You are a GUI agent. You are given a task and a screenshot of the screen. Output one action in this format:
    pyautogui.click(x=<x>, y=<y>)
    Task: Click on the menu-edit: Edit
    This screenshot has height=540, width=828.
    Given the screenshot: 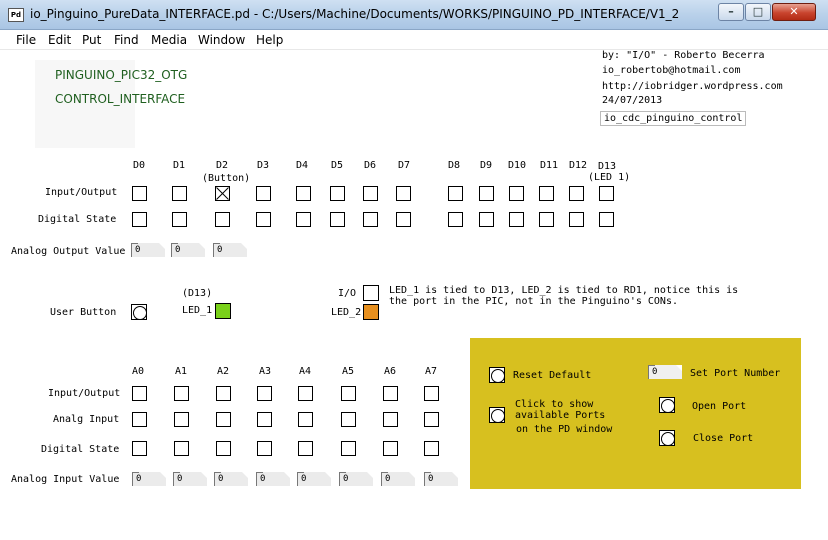 What is the action you would take?
    pyautogui.click(x=59, y=40)
    